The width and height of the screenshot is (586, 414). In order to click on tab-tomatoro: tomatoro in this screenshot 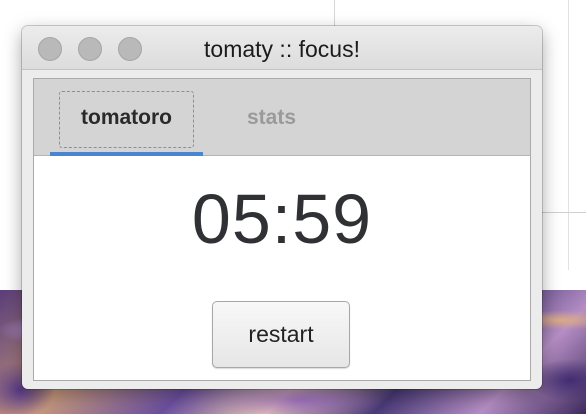, I will do `click(126, 117)`.